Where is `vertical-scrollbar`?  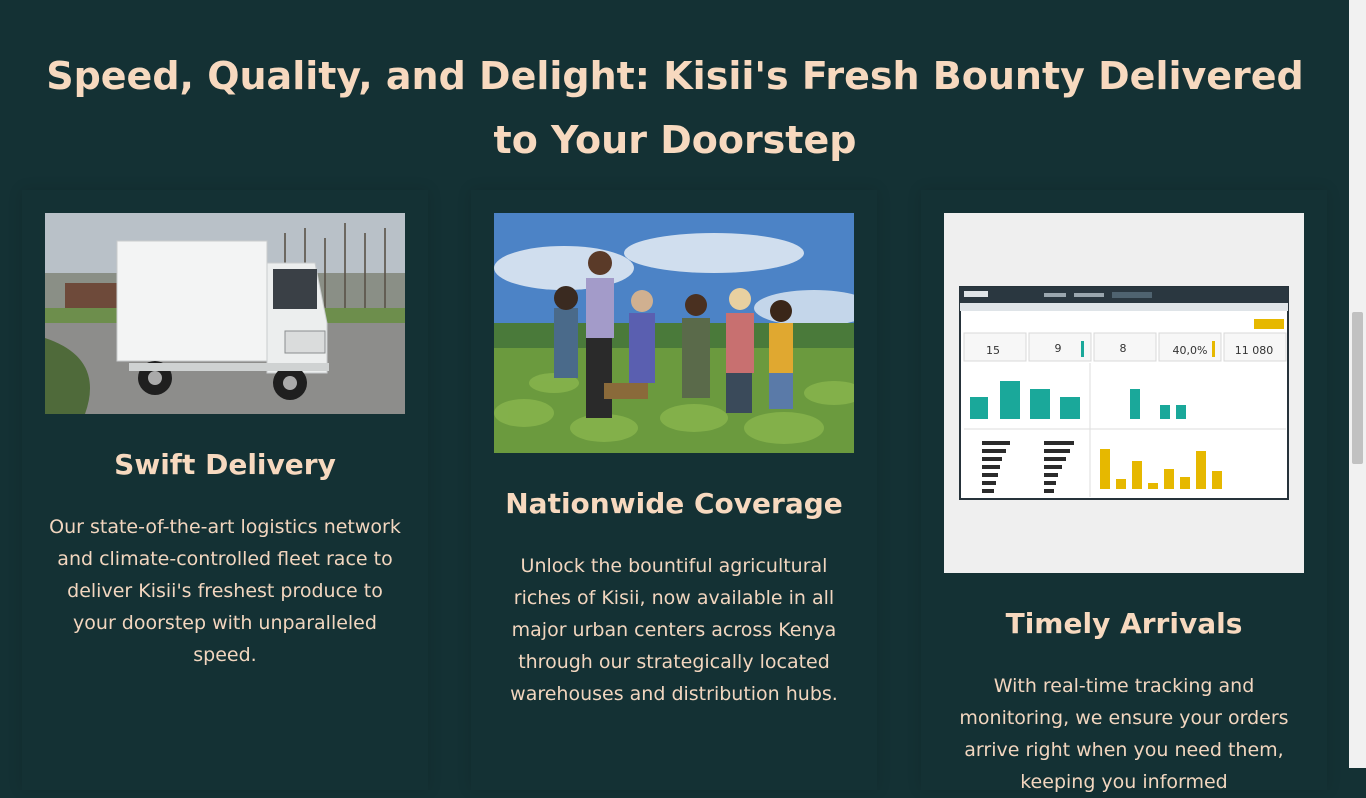 vertical-scrollbar is located at coordinates (1357, 384).